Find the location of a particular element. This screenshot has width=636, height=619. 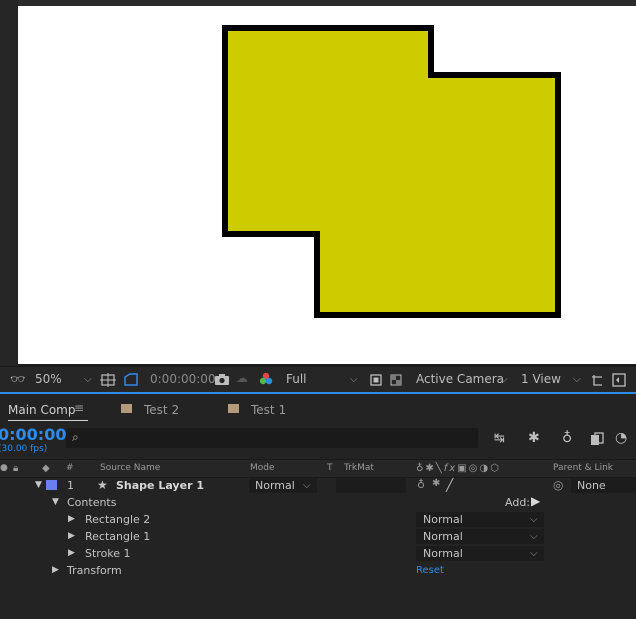

magnification-value: 50% is located at coordinates (48, 379).